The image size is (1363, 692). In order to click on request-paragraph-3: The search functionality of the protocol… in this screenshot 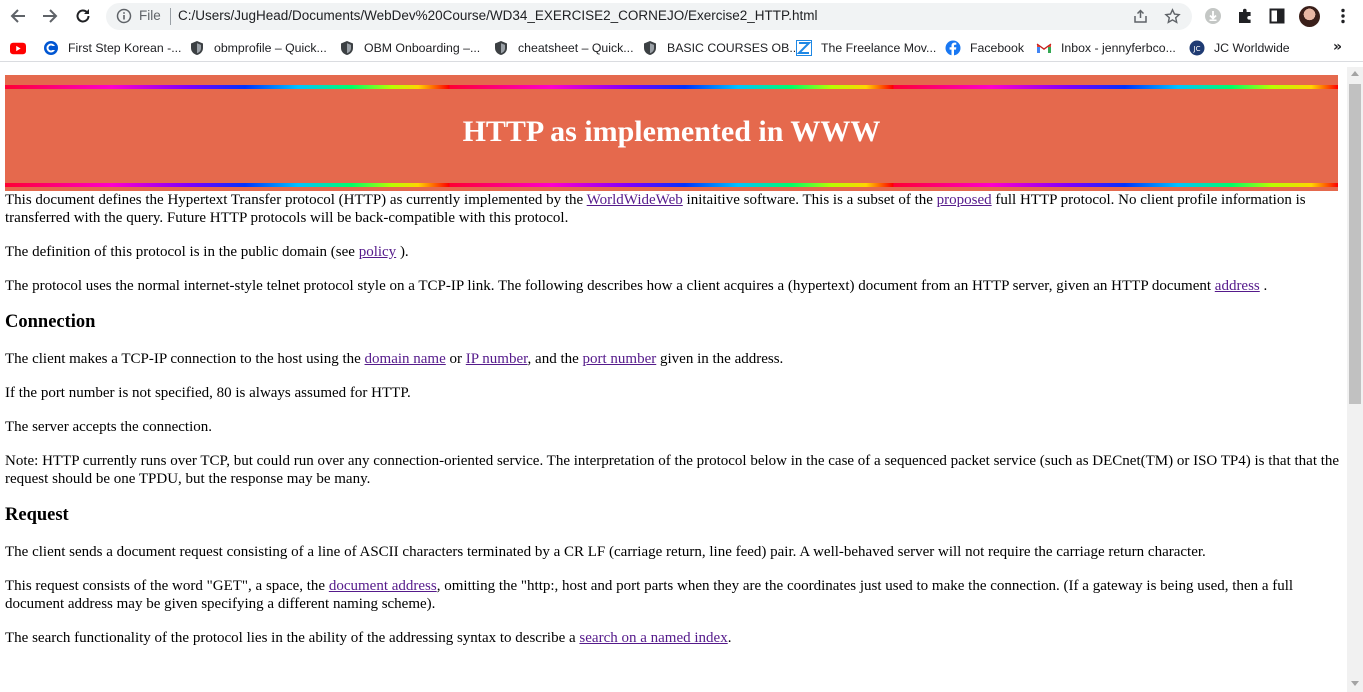, I will do `click(368, 638)`.